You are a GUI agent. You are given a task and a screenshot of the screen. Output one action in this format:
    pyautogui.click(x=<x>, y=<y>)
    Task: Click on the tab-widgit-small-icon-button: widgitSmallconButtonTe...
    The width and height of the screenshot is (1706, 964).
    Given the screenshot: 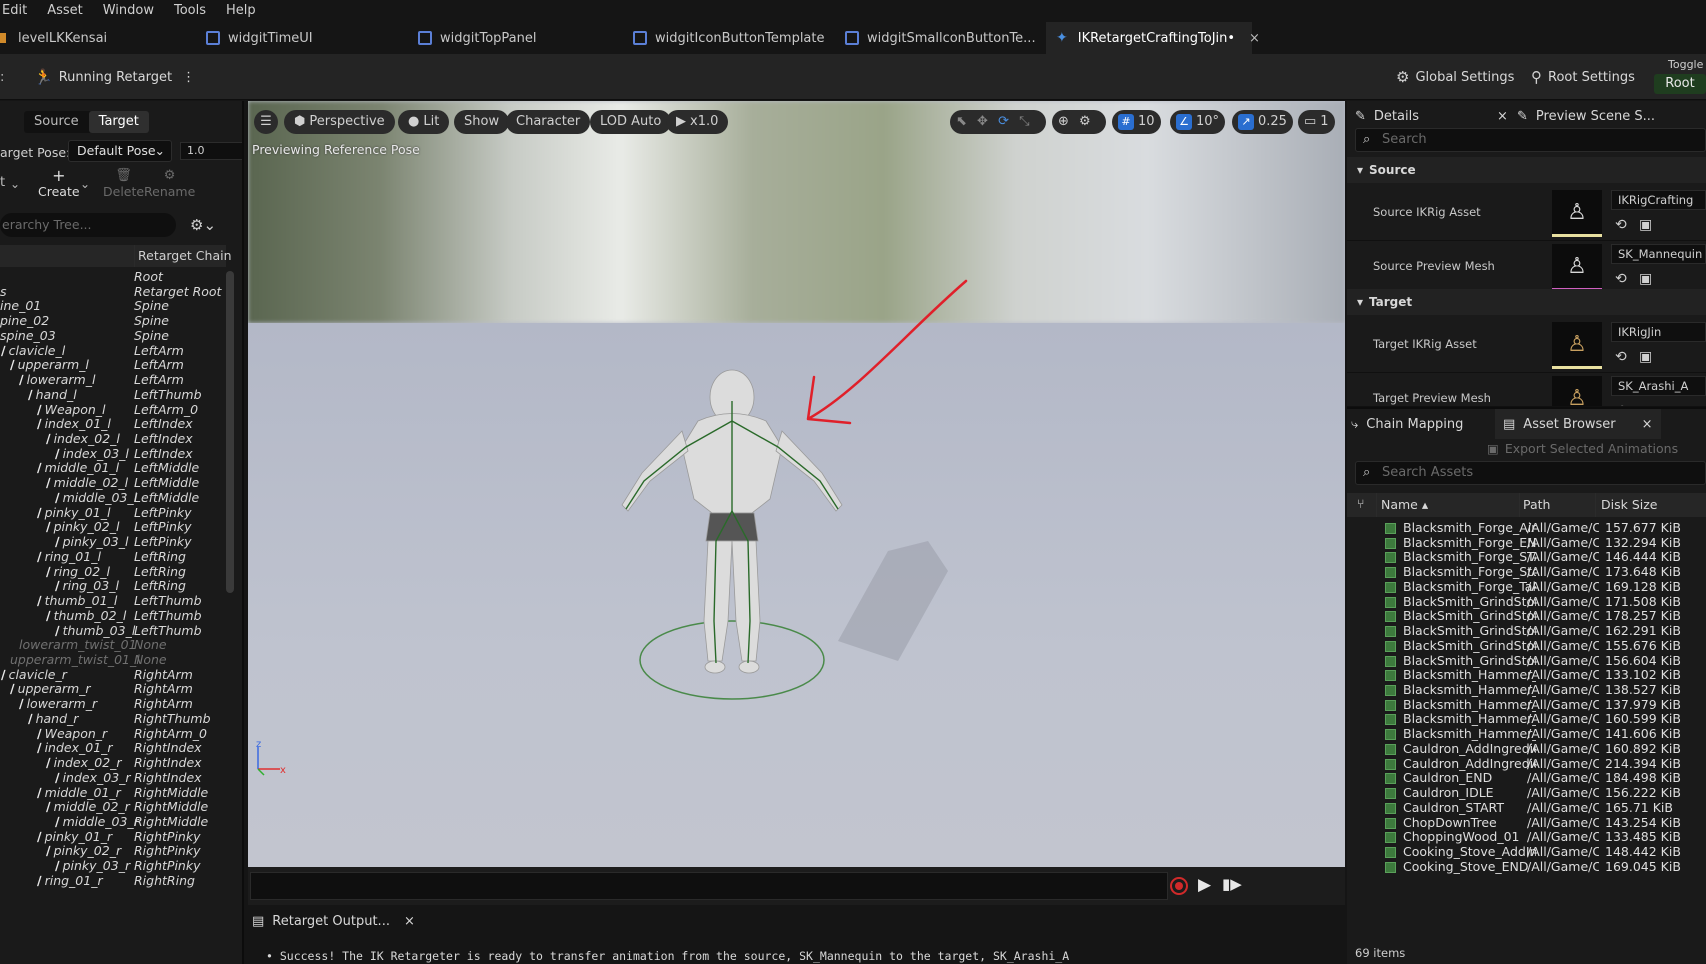 What is the action you would take?
    pyautogui.click(x=940, y=38)
    